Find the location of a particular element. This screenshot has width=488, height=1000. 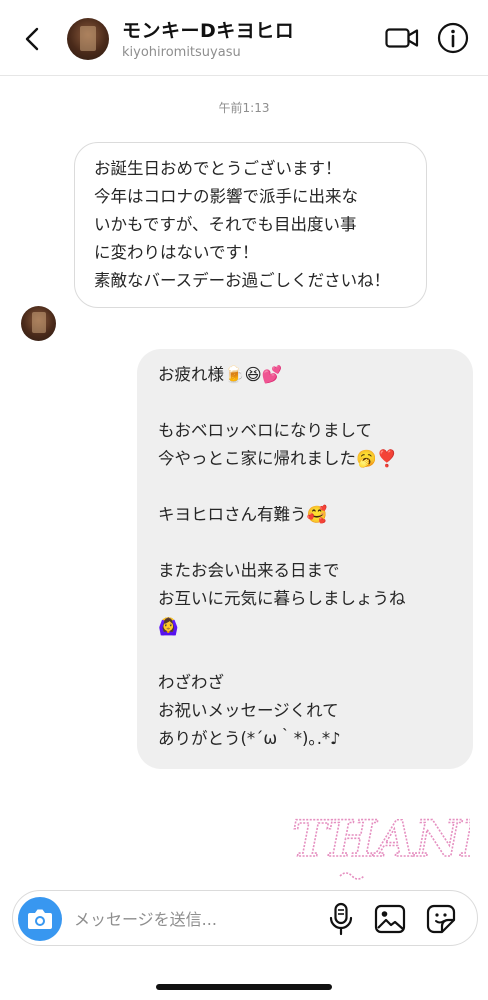

avatar is located at coordinates (88, 39).